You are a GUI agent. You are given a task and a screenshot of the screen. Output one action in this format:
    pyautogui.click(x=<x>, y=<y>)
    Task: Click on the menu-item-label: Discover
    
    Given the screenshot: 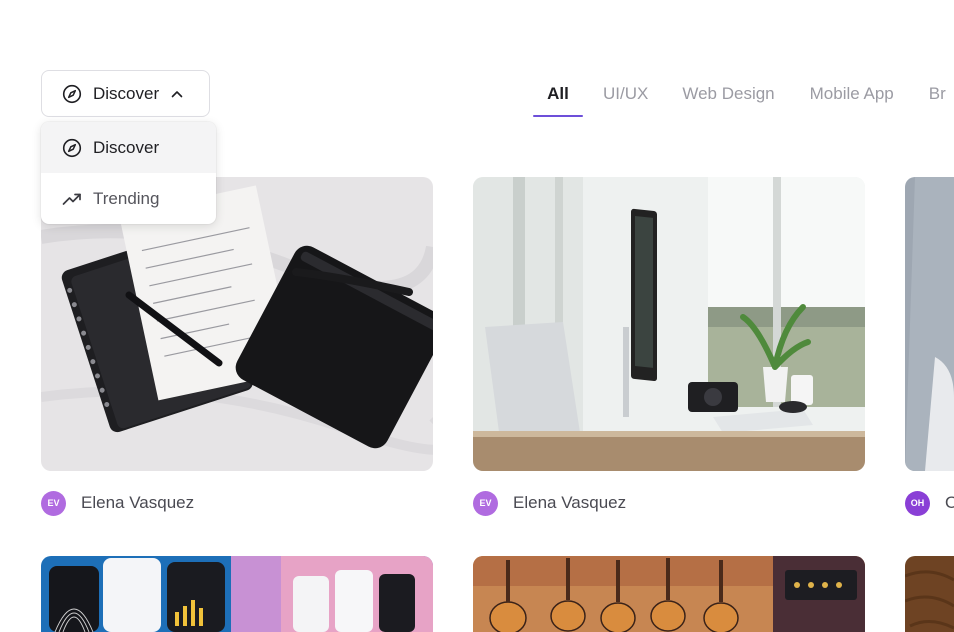 What is the action you would take?
    pyautogui.click(x=126, y=147)
    